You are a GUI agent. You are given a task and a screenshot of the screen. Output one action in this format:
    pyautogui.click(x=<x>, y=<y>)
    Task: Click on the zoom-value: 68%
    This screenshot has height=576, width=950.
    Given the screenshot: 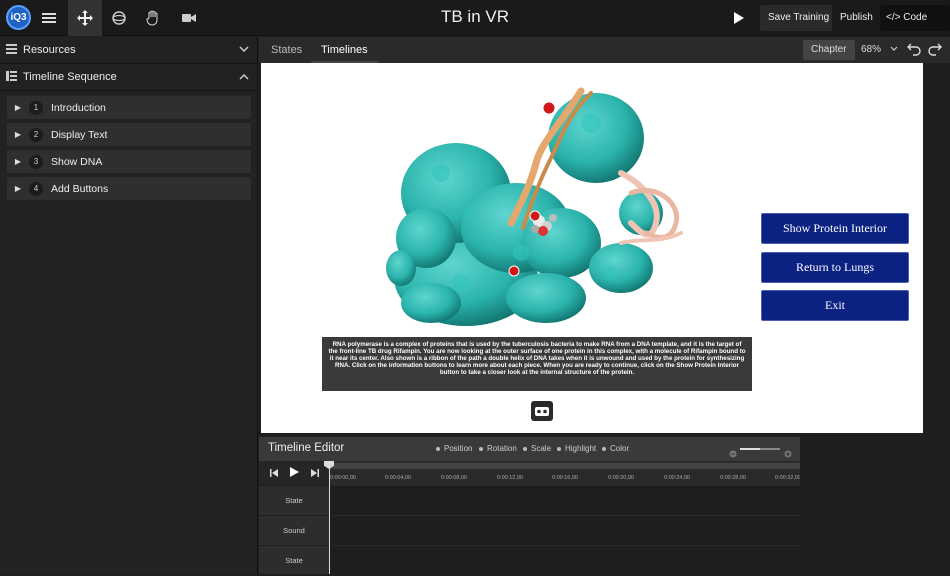 What is the action you would take?
    pyautogui.click(x=871, y=49)
    